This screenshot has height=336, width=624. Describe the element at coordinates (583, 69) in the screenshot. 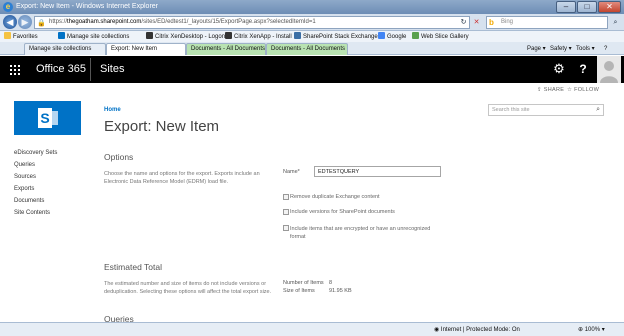

I see `help-icon: ?` at that location.